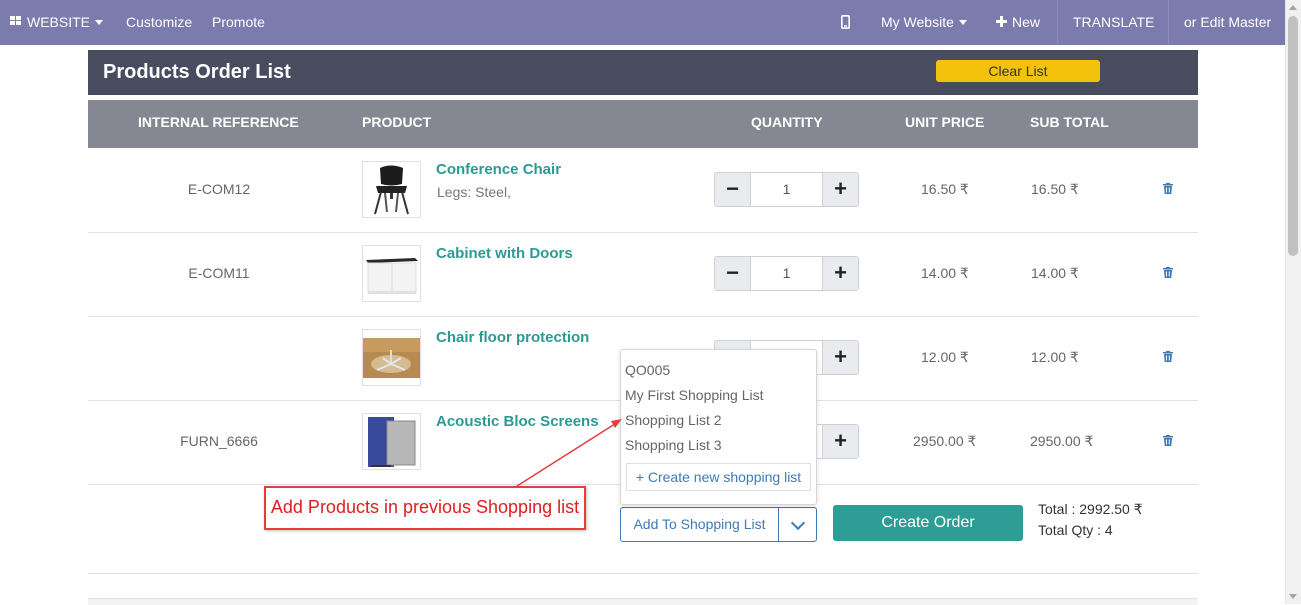 Image resolution: width=1301 pixels, height=605 pixels. I want to click on annotation-callout: Add Products in previous Shopping list, so click(425, 508).